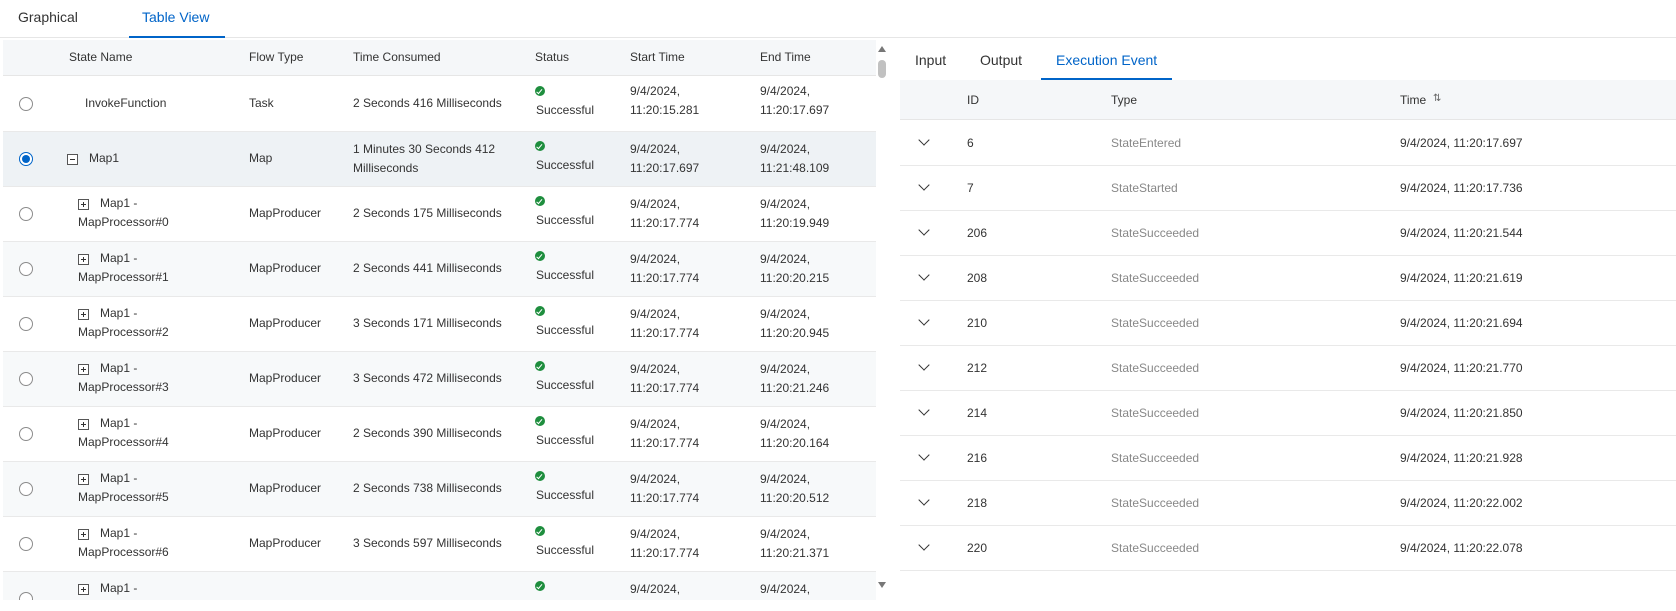  What do you see at coordinates (1439, 99) in the screenshot?
I see `sort-icon: ⇅` at bounding box center [1439, 99].